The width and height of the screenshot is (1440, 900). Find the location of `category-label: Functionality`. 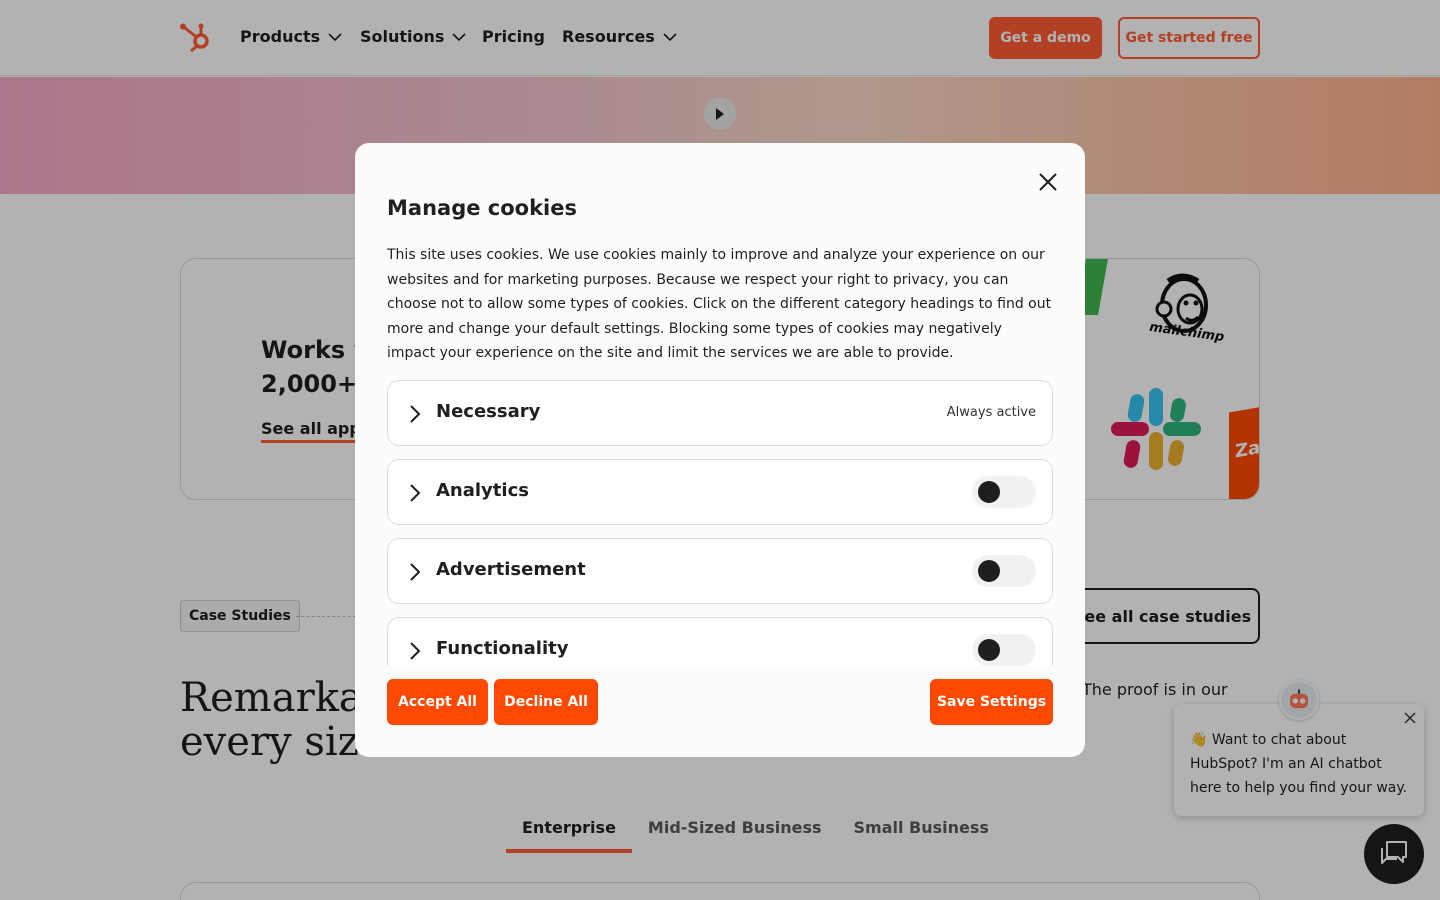

category-label: Functionality is located at coordinates (502, 648).